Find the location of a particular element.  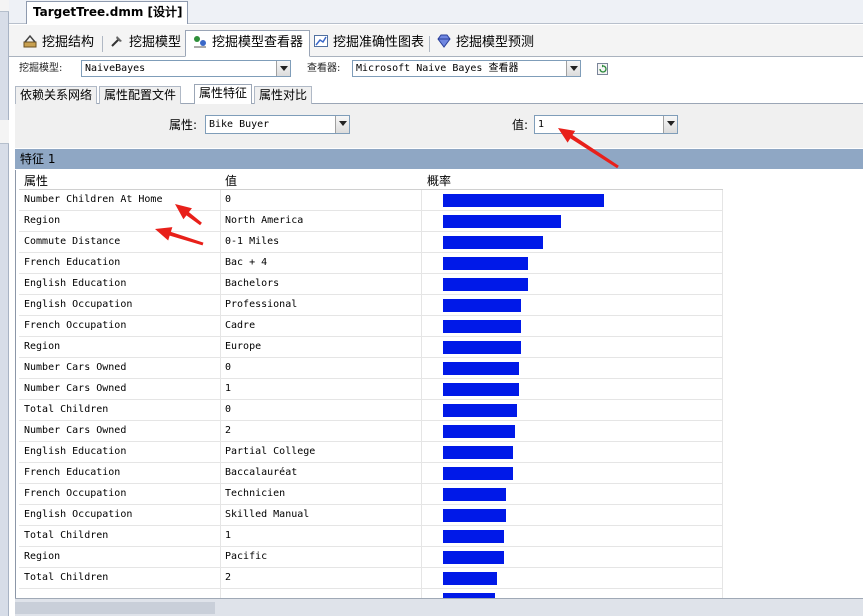

cell-value: Skilled Manual is located at coordinates (267, 514).